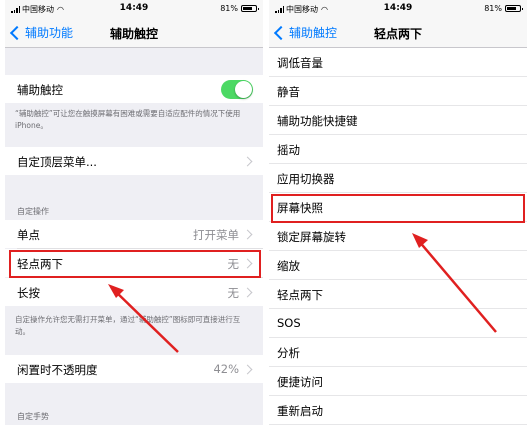  Describe the element at coordinates (143, 318) in the screenshot. I see `left-arrow-icon` at that location.